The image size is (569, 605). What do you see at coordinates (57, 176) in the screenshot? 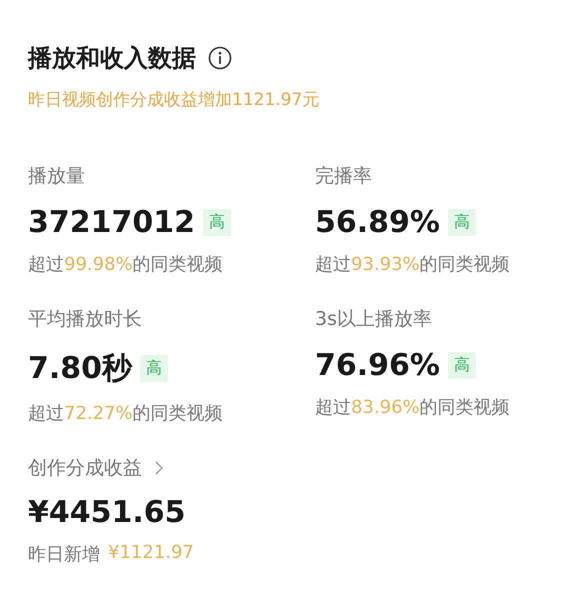
I see `metric-label: 播放量` at bounding box center [57, 176].